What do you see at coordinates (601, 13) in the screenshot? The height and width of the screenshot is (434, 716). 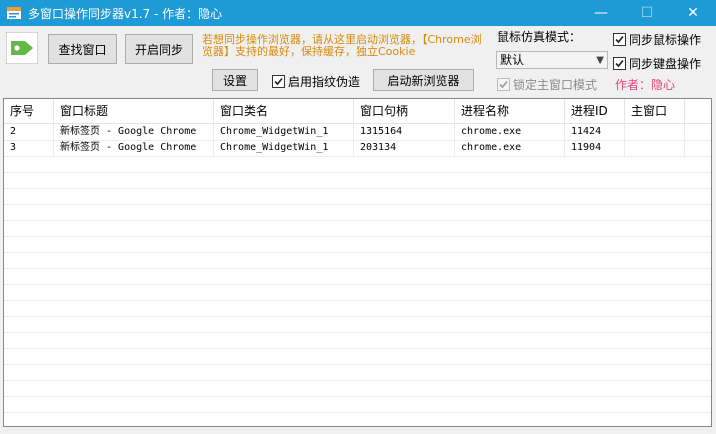 I see `minimize-button: —` at bounding box center [601, 13].